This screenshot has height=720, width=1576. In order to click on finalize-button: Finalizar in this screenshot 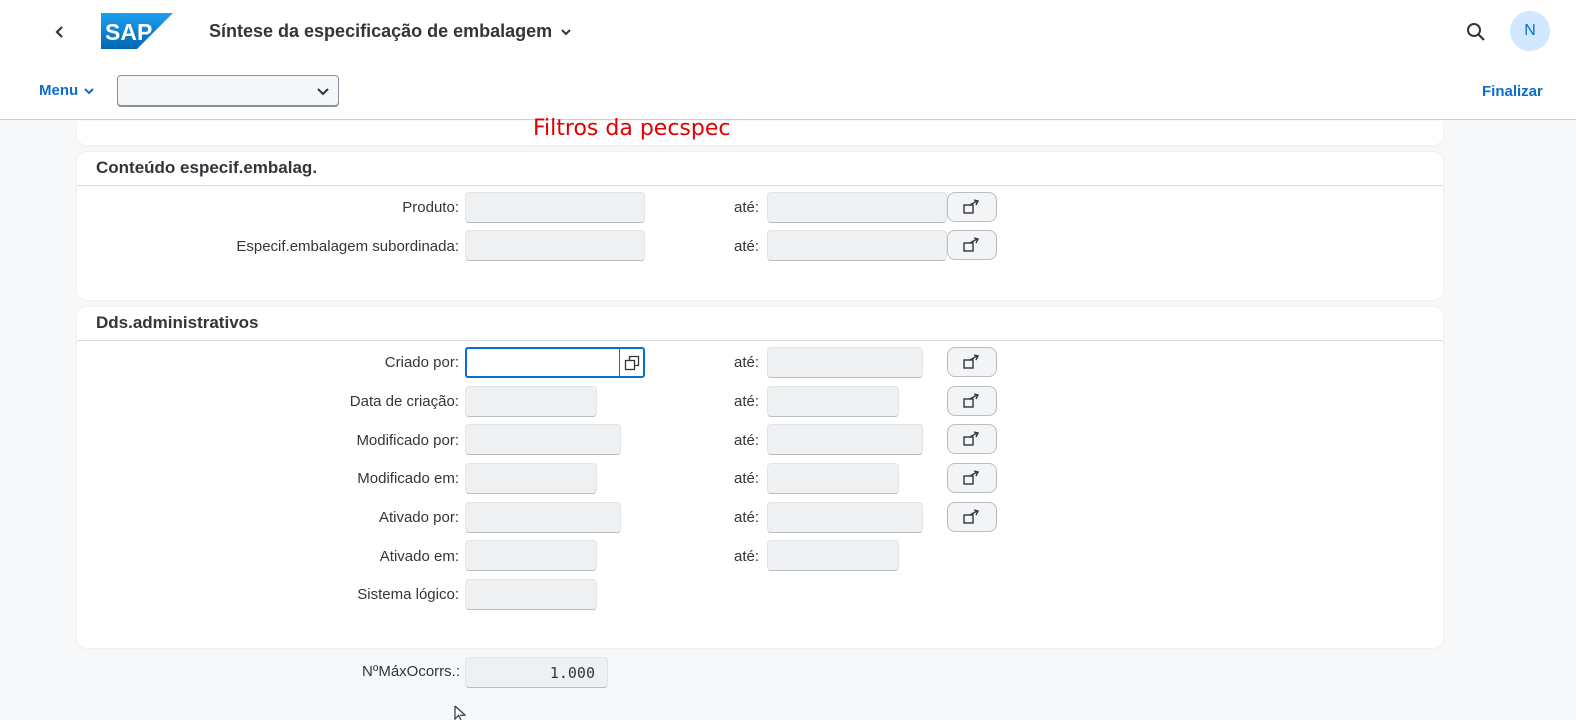, I will do `click(1512, 91)`.